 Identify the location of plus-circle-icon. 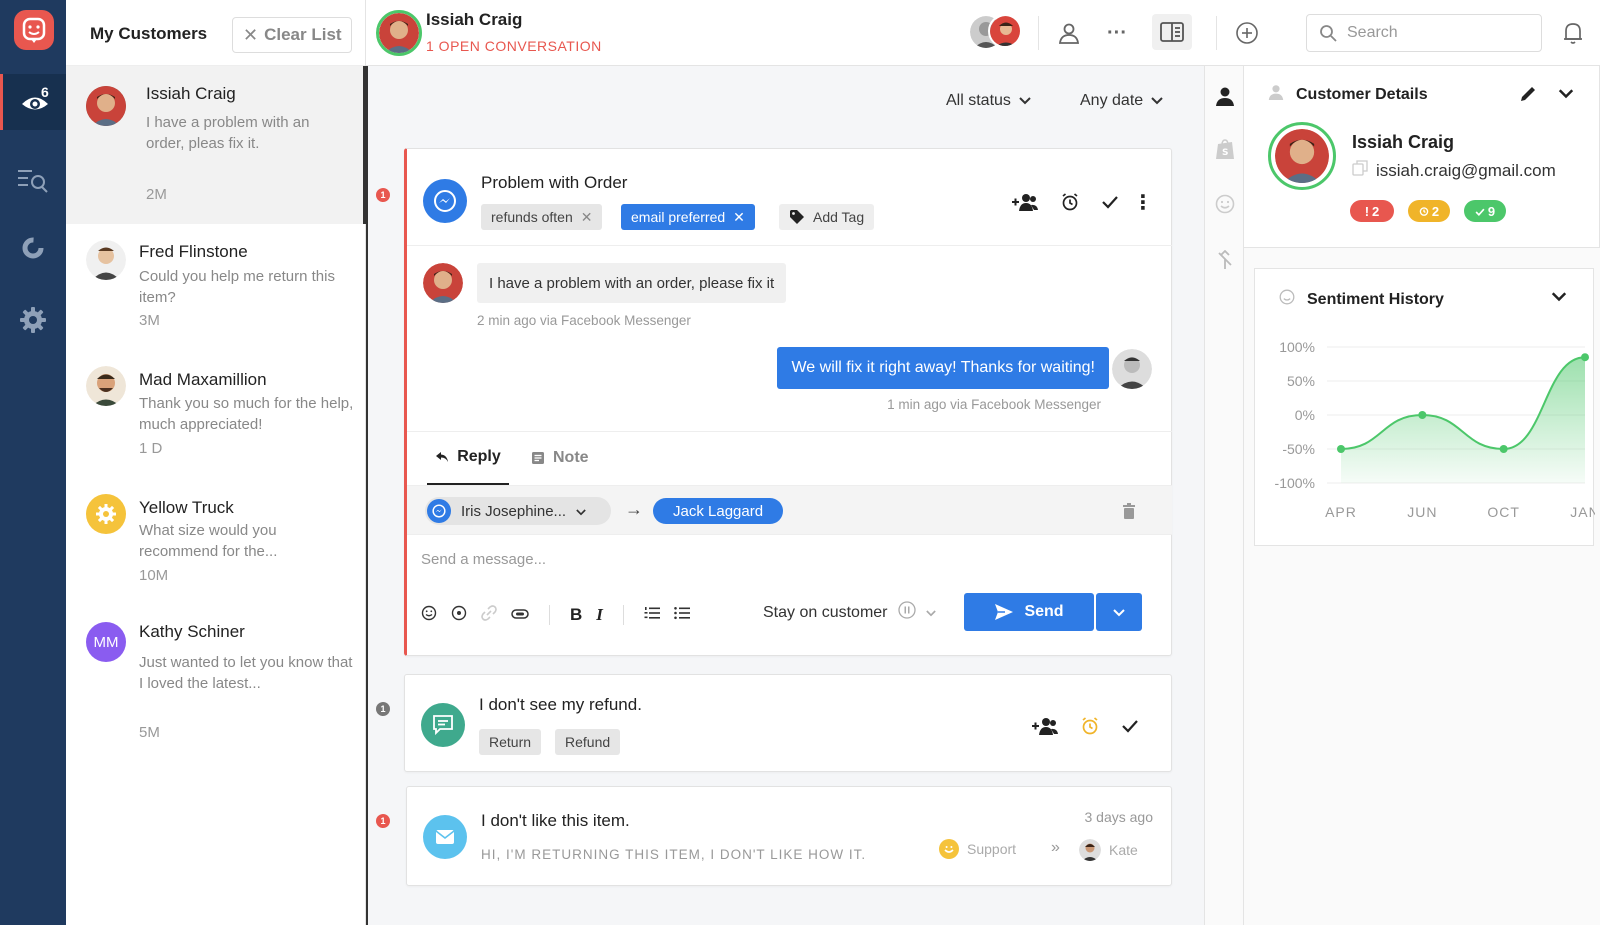
(1247, 33).